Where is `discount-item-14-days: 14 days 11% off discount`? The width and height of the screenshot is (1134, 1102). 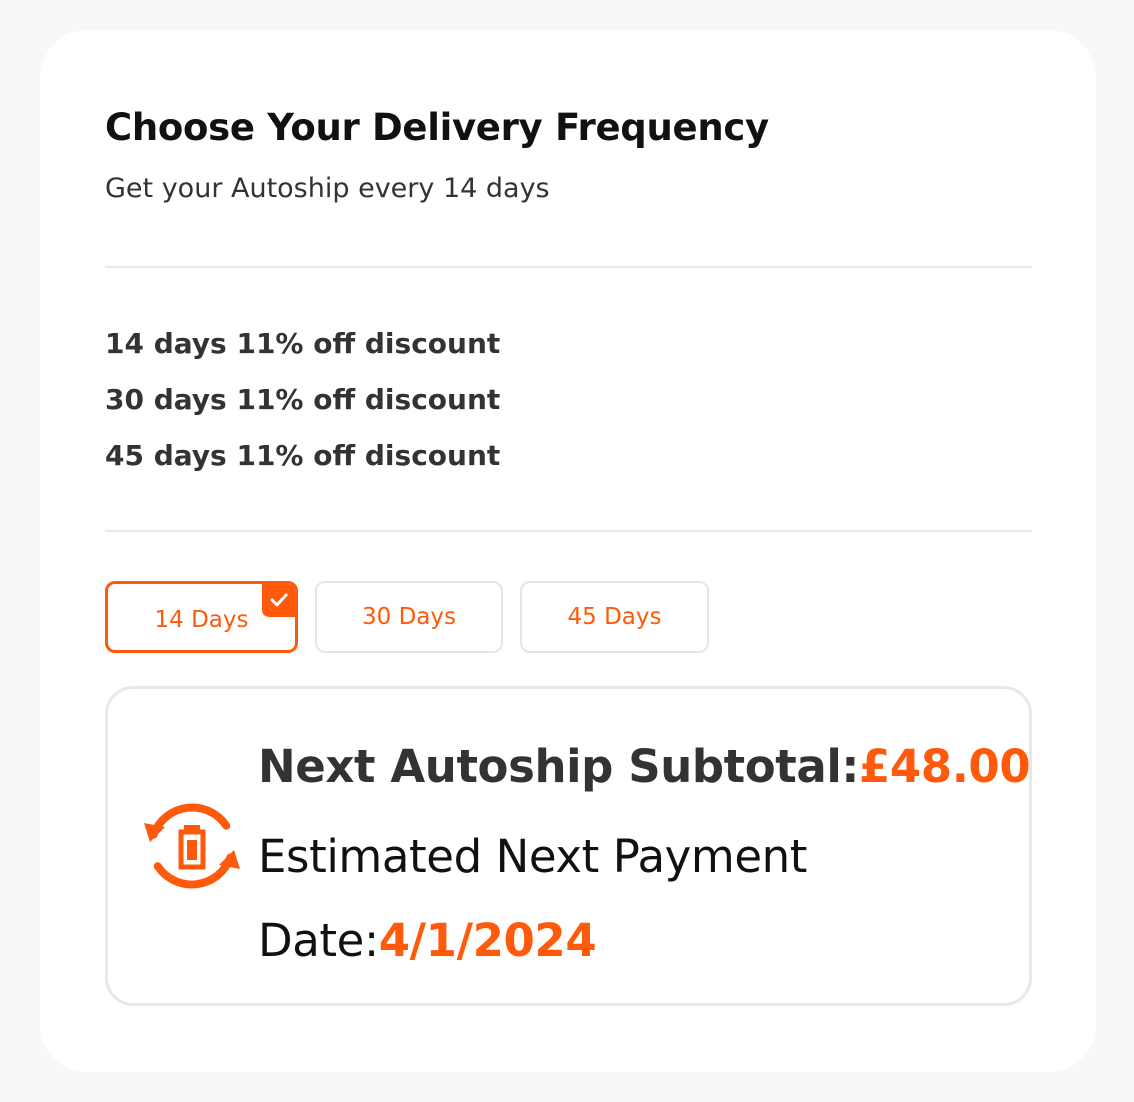 discount-item-14-days: 14 days 11% off discount is located at coordinates (303, 343).